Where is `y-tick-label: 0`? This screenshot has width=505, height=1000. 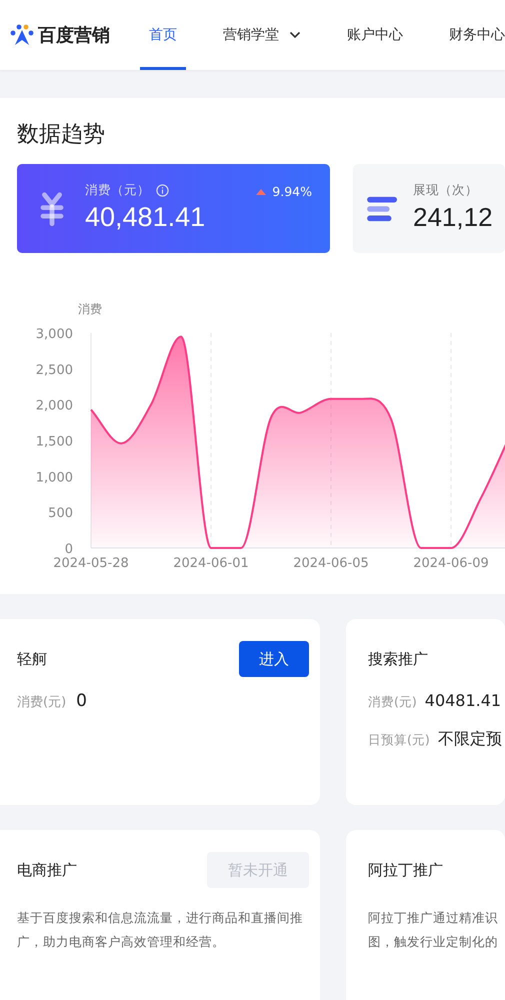
y-tick-label: 0 is located at coordinates (68, 549).